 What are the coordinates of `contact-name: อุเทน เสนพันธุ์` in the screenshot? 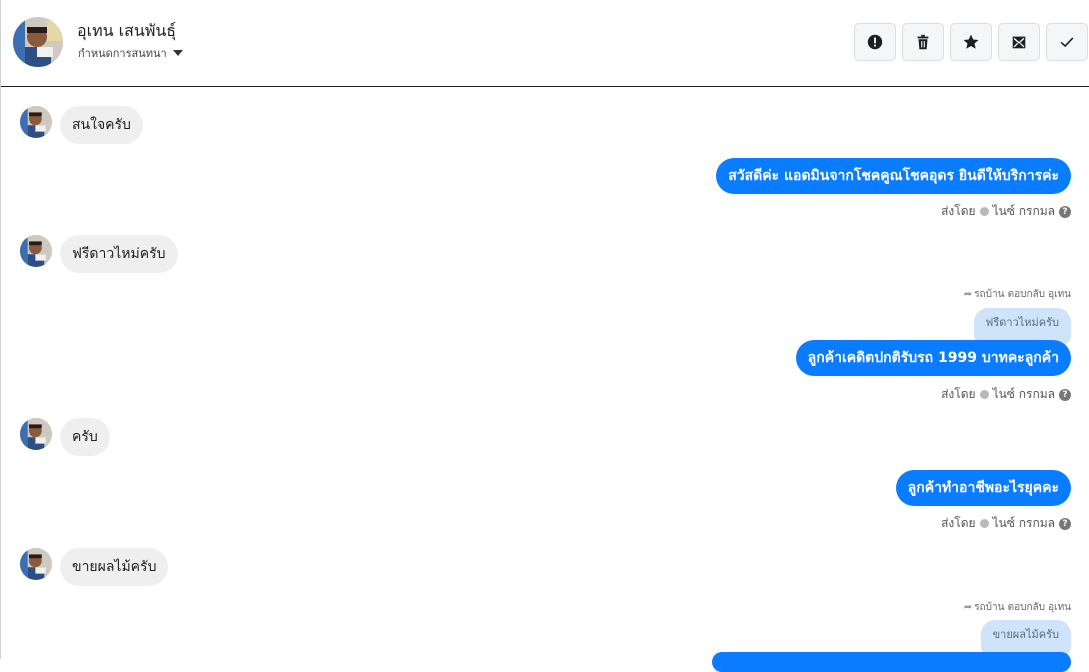 It's located at (127, 30).